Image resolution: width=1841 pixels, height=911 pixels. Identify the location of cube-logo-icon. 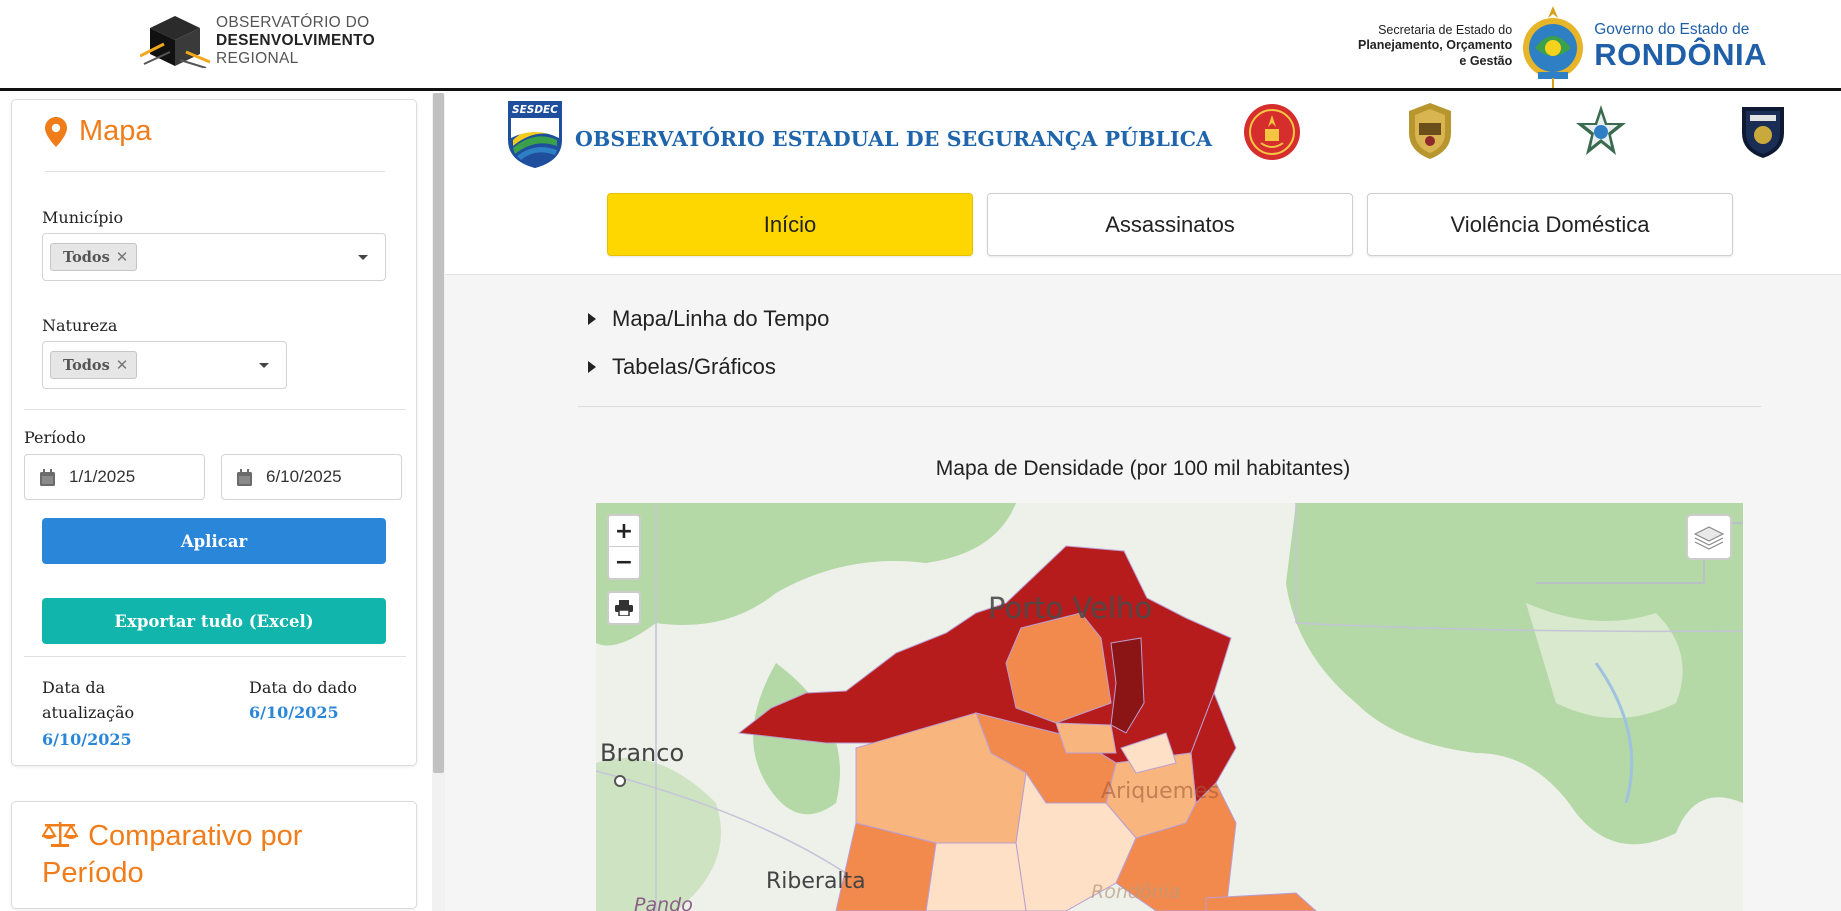
(175, 42).